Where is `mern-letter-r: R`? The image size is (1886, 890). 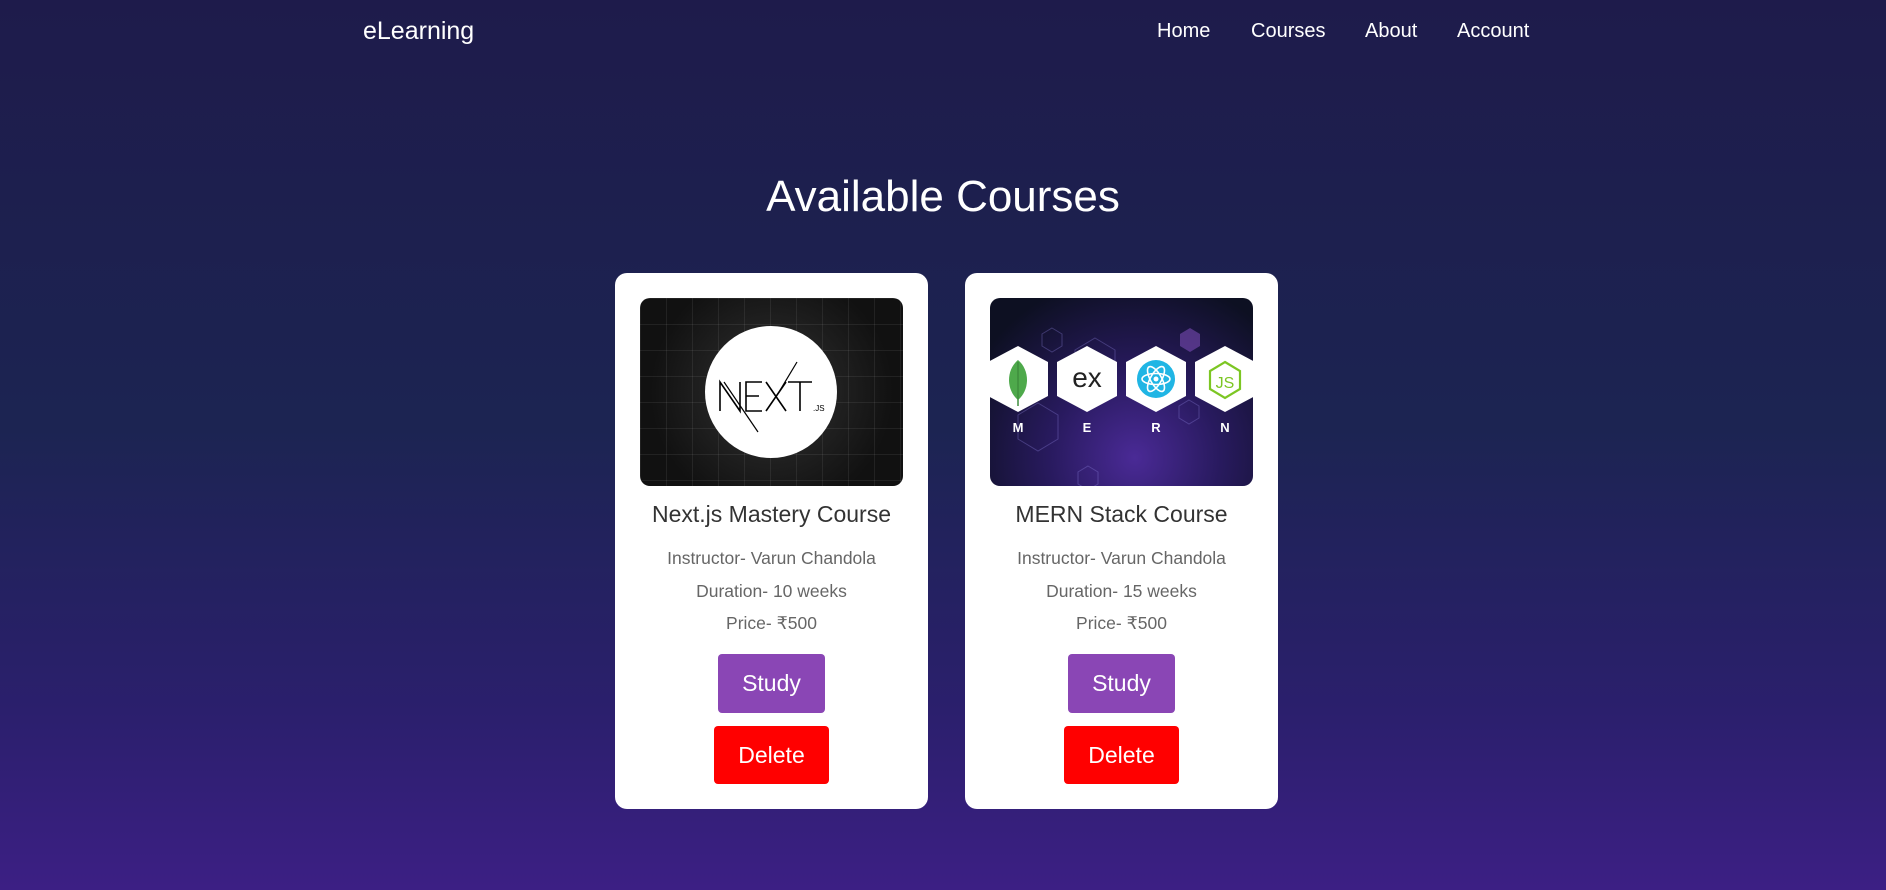
mern-letter-r: R is located at coordinates (1156, 427).